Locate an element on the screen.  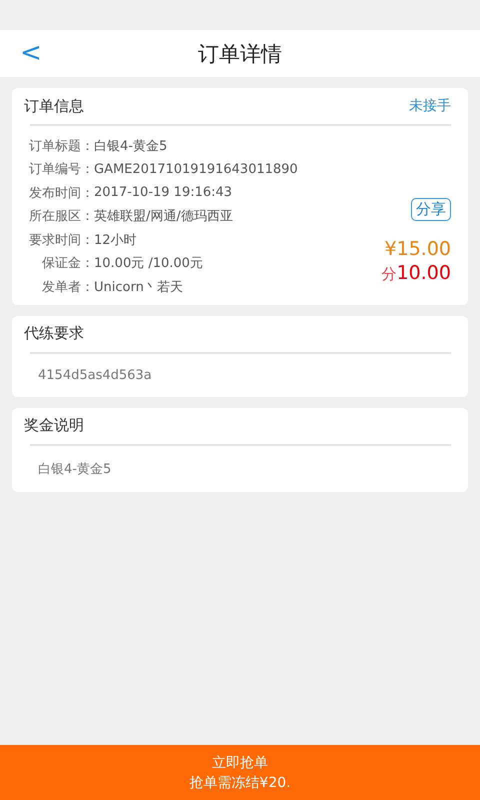
section-text: 4154d5as4d563a is located at coordinates (95, 375).